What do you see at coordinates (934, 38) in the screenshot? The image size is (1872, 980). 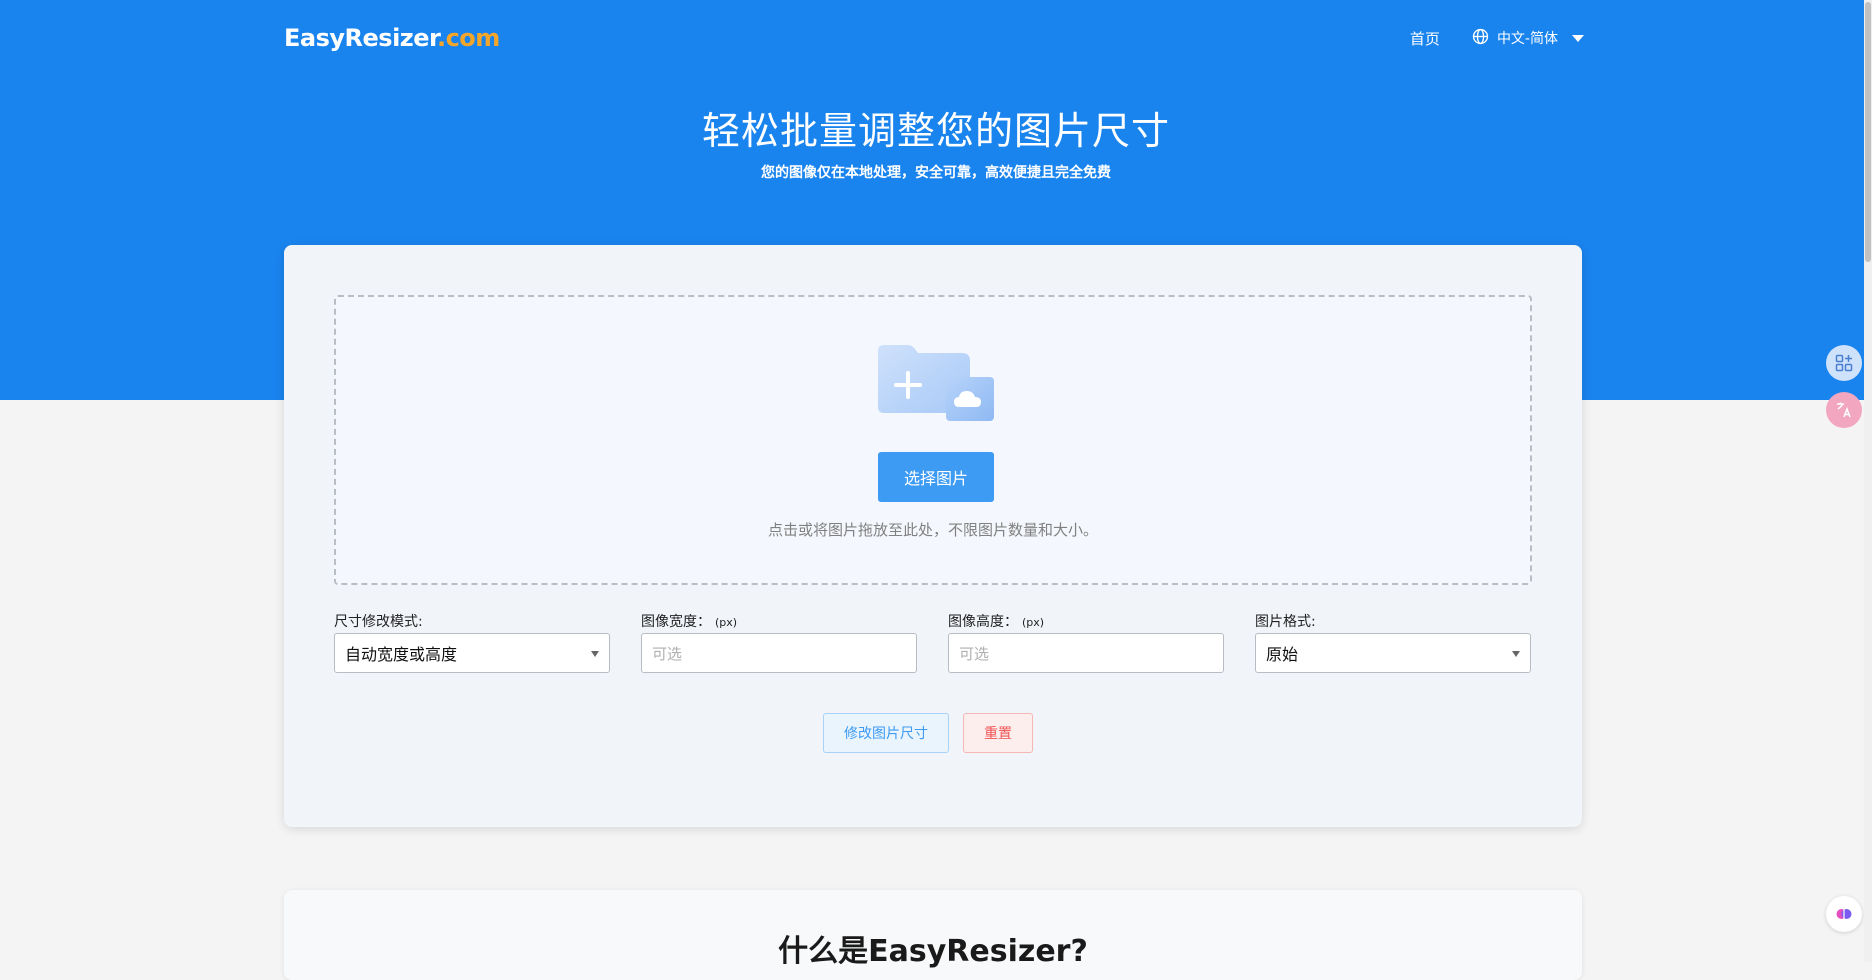 I see `top-navbar: EasyResizer.com 首页 中文-简体` at bounding box center [934, 38].